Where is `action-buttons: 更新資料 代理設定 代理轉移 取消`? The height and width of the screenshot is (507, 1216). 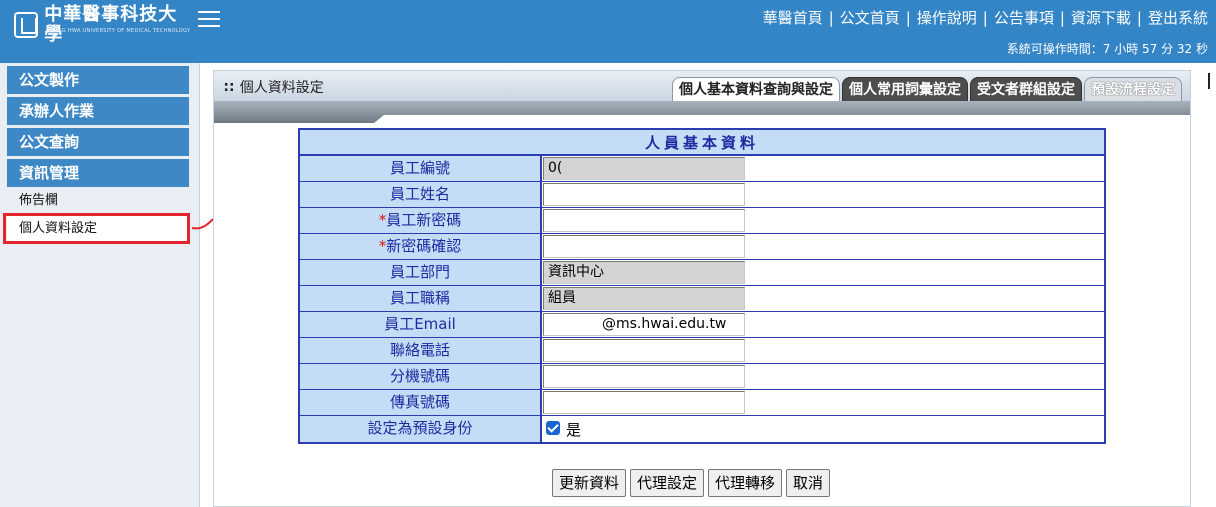 action-buttons: 更新資料 代理設定 代理轉移 取消 is located at coordinates (693, 483).